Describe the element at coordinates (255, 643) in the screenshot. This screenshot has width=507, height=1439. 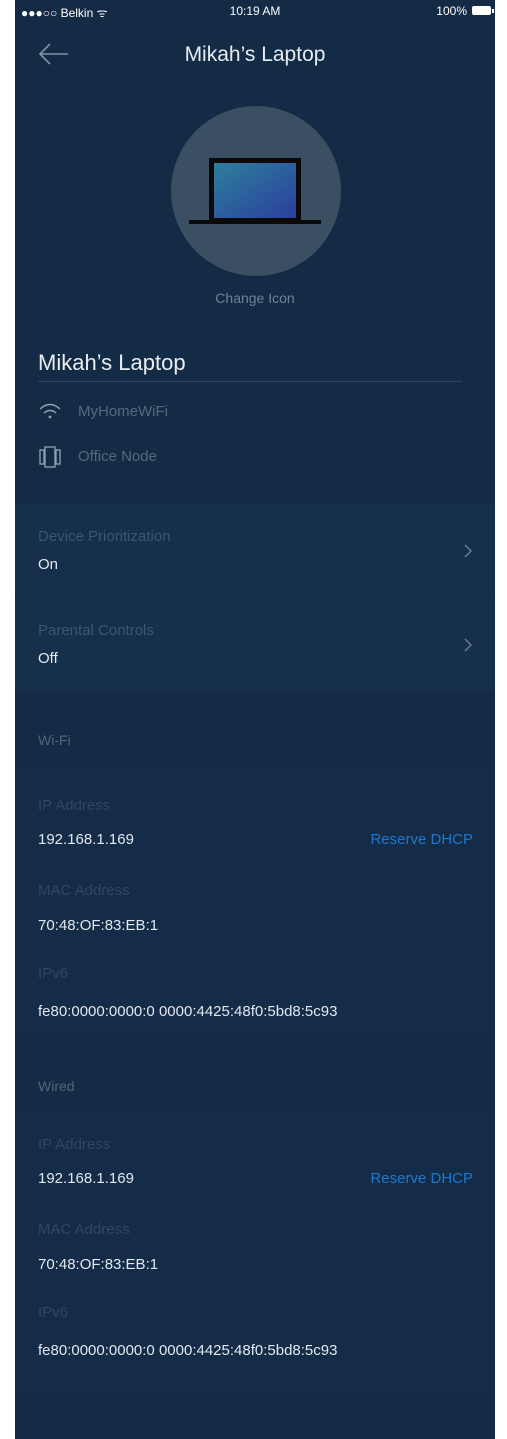
I see `parental-controls-row: Parental Controls Off` at that location.